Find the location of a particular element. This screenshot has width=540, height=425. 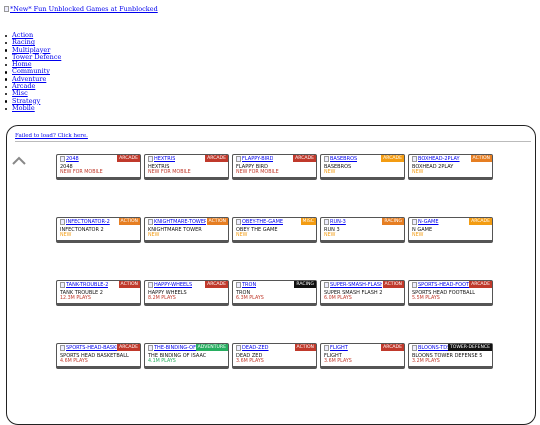

game-card: BOXHEAD-2PLAY ACTION BOXHEAD 2PLAY NEW is located at coordinates (450, 167).